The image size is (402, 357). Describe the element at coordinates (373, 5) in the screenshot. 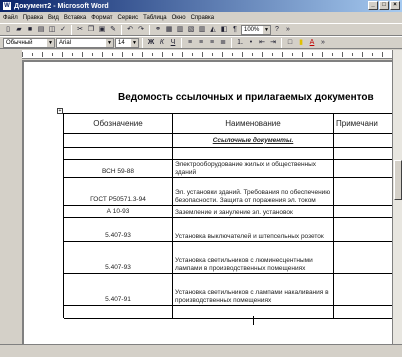

I see `minimize-button: _` at that location.